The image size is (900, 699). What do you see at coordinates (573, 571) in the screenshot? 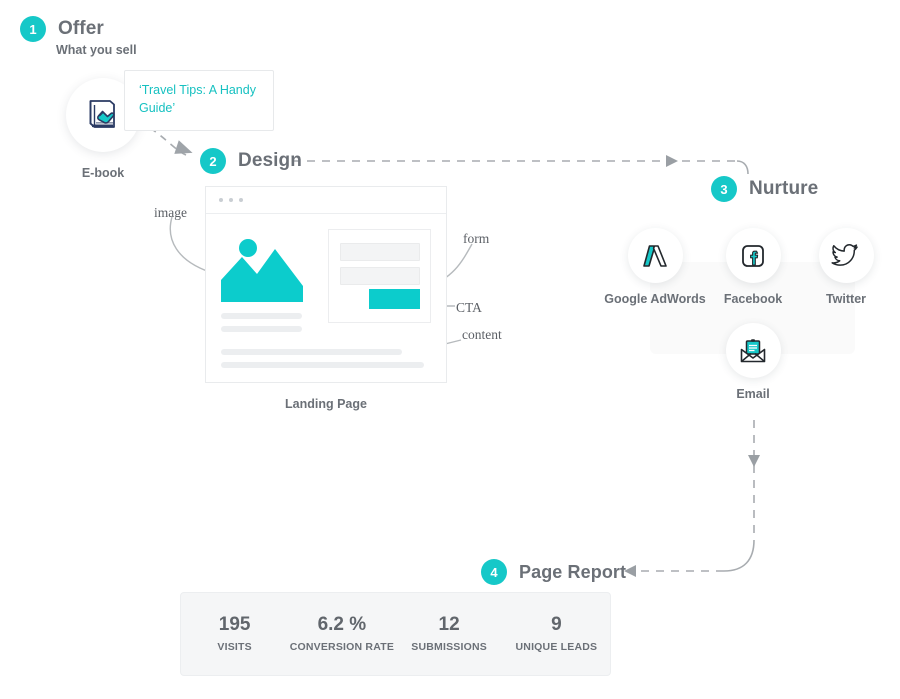
I see `step-title-report: Page Report` at bounding box center [573, 571].